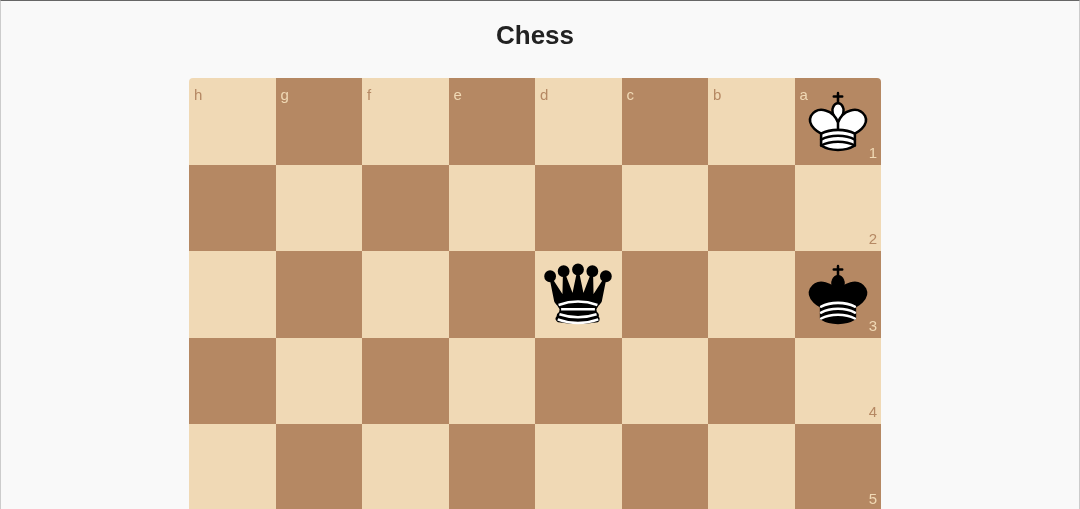  Describe the element at coordinates (837, 294) in the screenshot. I see `board-square: 3` at that location.